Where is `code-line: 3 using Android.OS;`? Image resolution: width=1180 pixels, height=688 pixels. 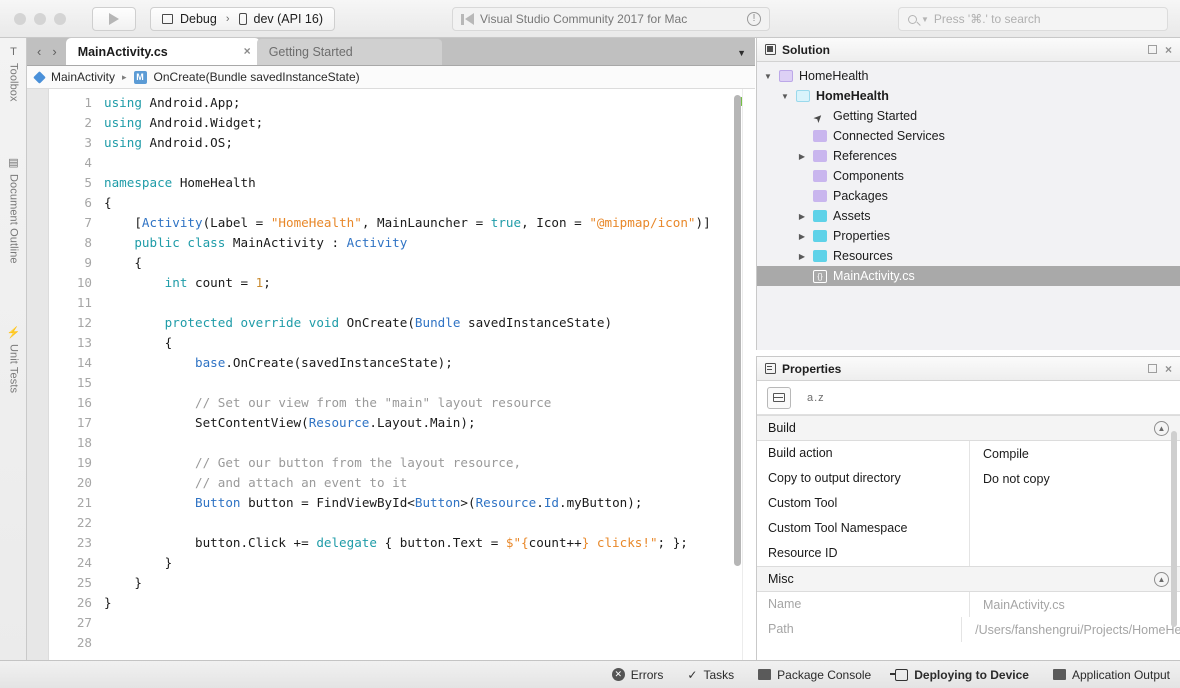 code-line: 3 using Android.OS; is located at coordinates (380, 143).